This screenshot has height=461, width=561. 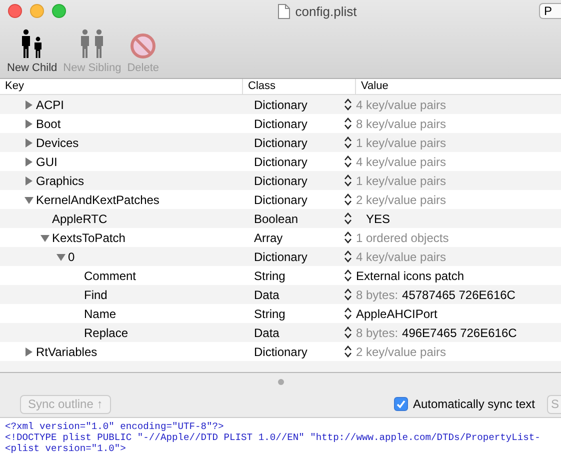 What do you see at coordinates (110, 275) in the screenshot?
I see `key-cell: Comment` at bounding box center [110, 275].